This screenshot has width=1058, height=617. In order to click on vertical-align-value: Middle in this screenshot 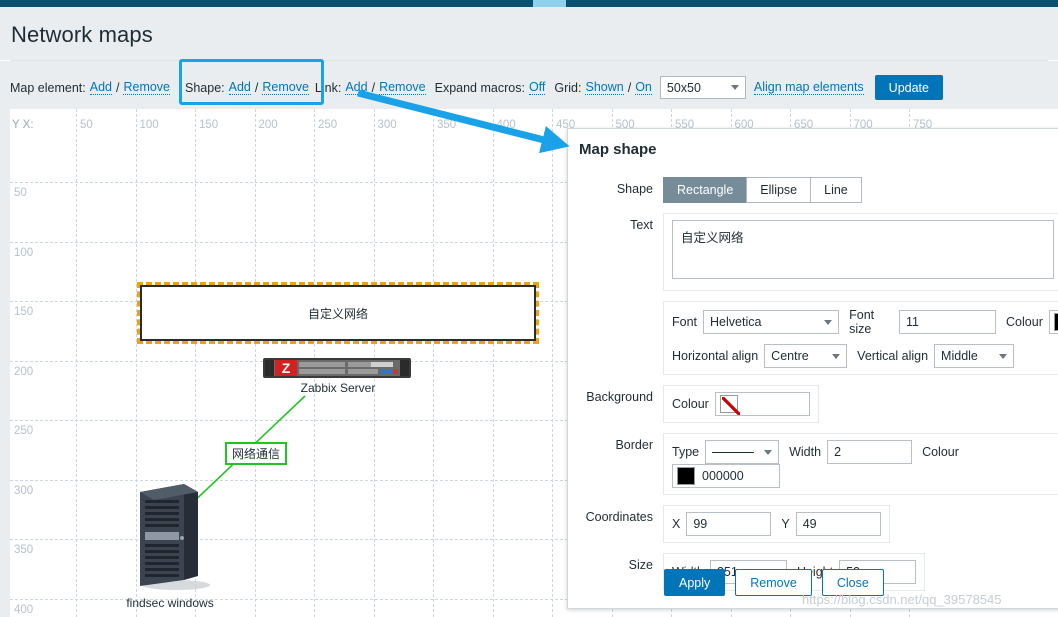, I will do `click(959, 356)`.